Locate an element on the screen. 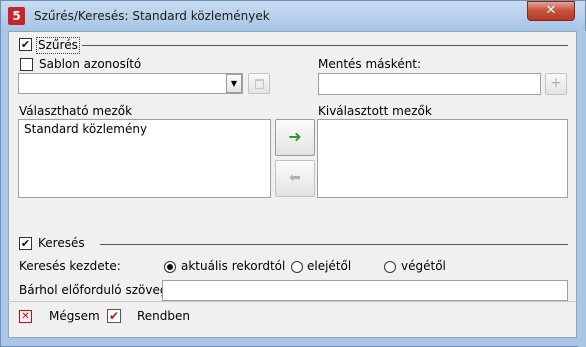 This screenshot has width=586, height=347. selected-fields-label: Kiválasztott mezők is located at coordinates (375, 111).